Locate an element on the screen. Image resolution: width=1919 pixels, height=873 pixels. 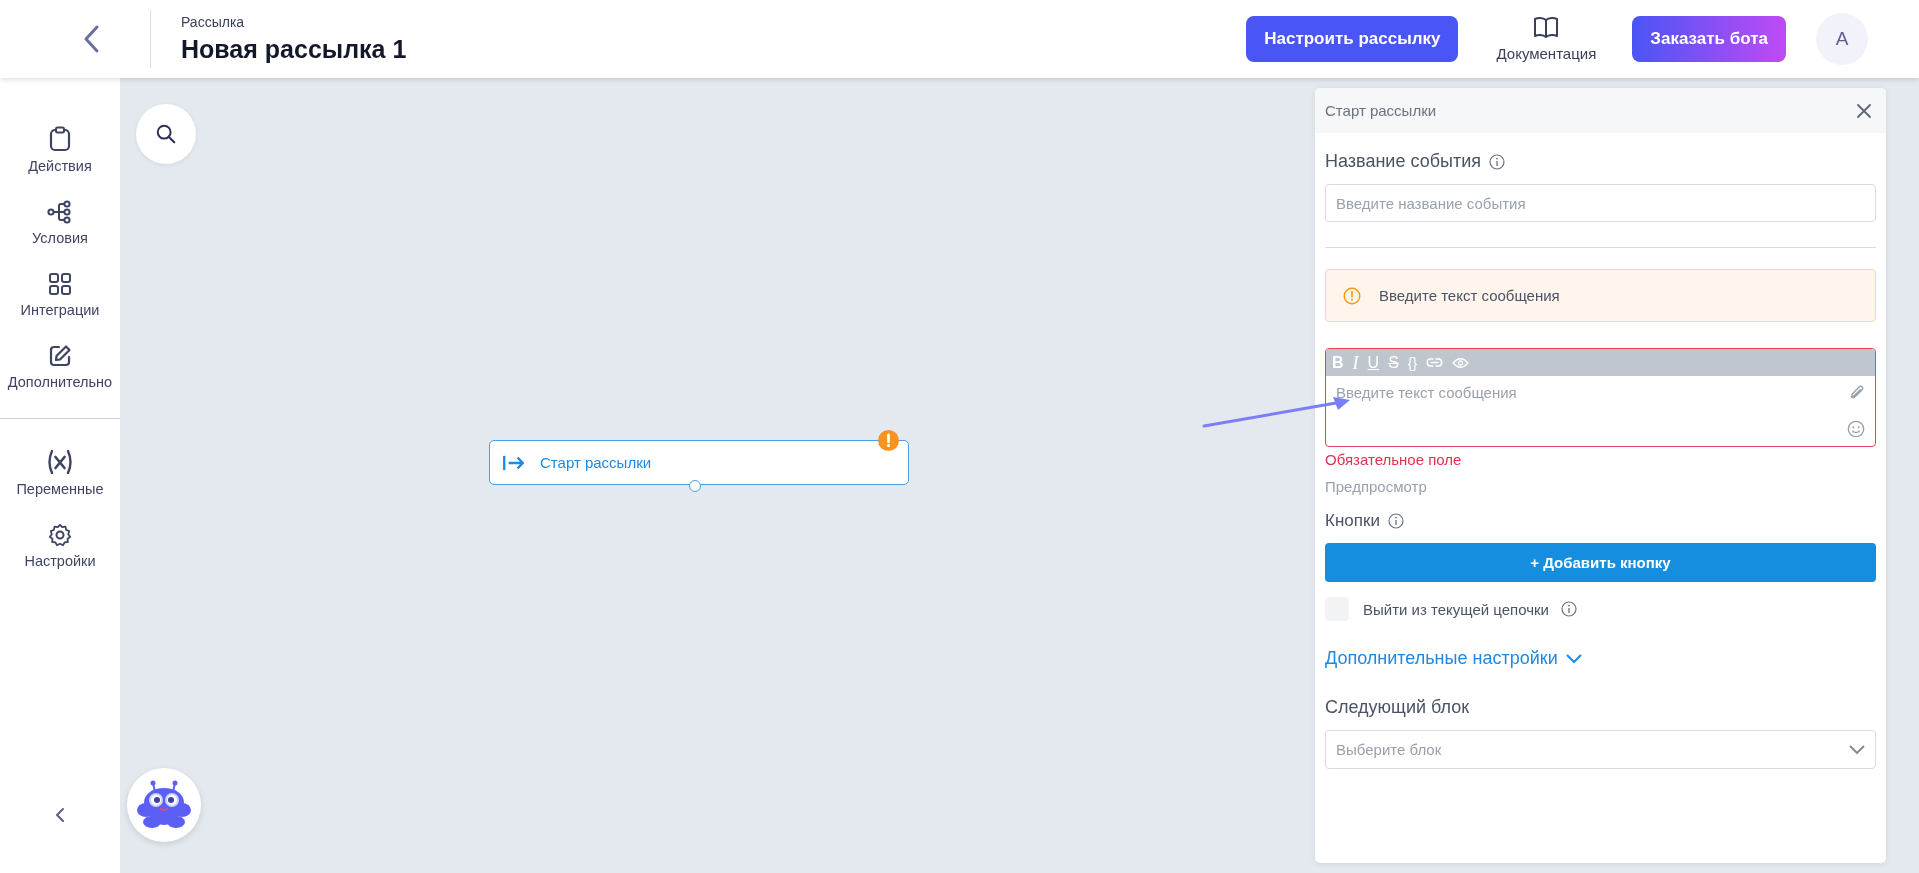
search-icon is located at coordinates (166, 134).